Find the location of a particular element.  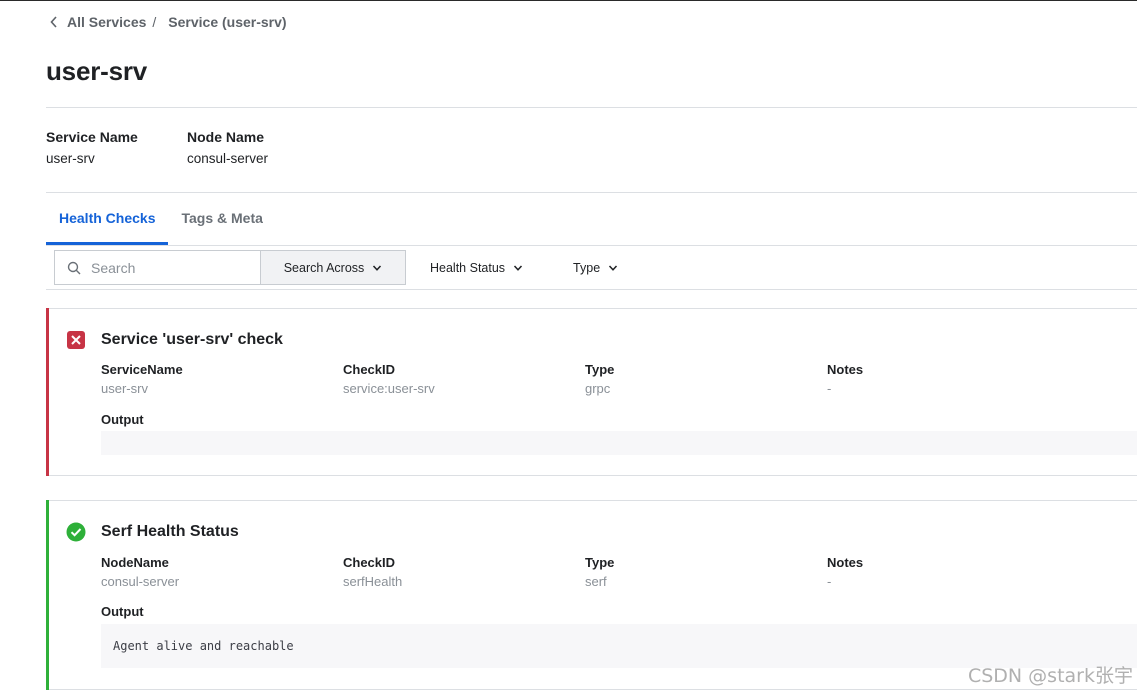

output-block is located at coordinates (619, 443).